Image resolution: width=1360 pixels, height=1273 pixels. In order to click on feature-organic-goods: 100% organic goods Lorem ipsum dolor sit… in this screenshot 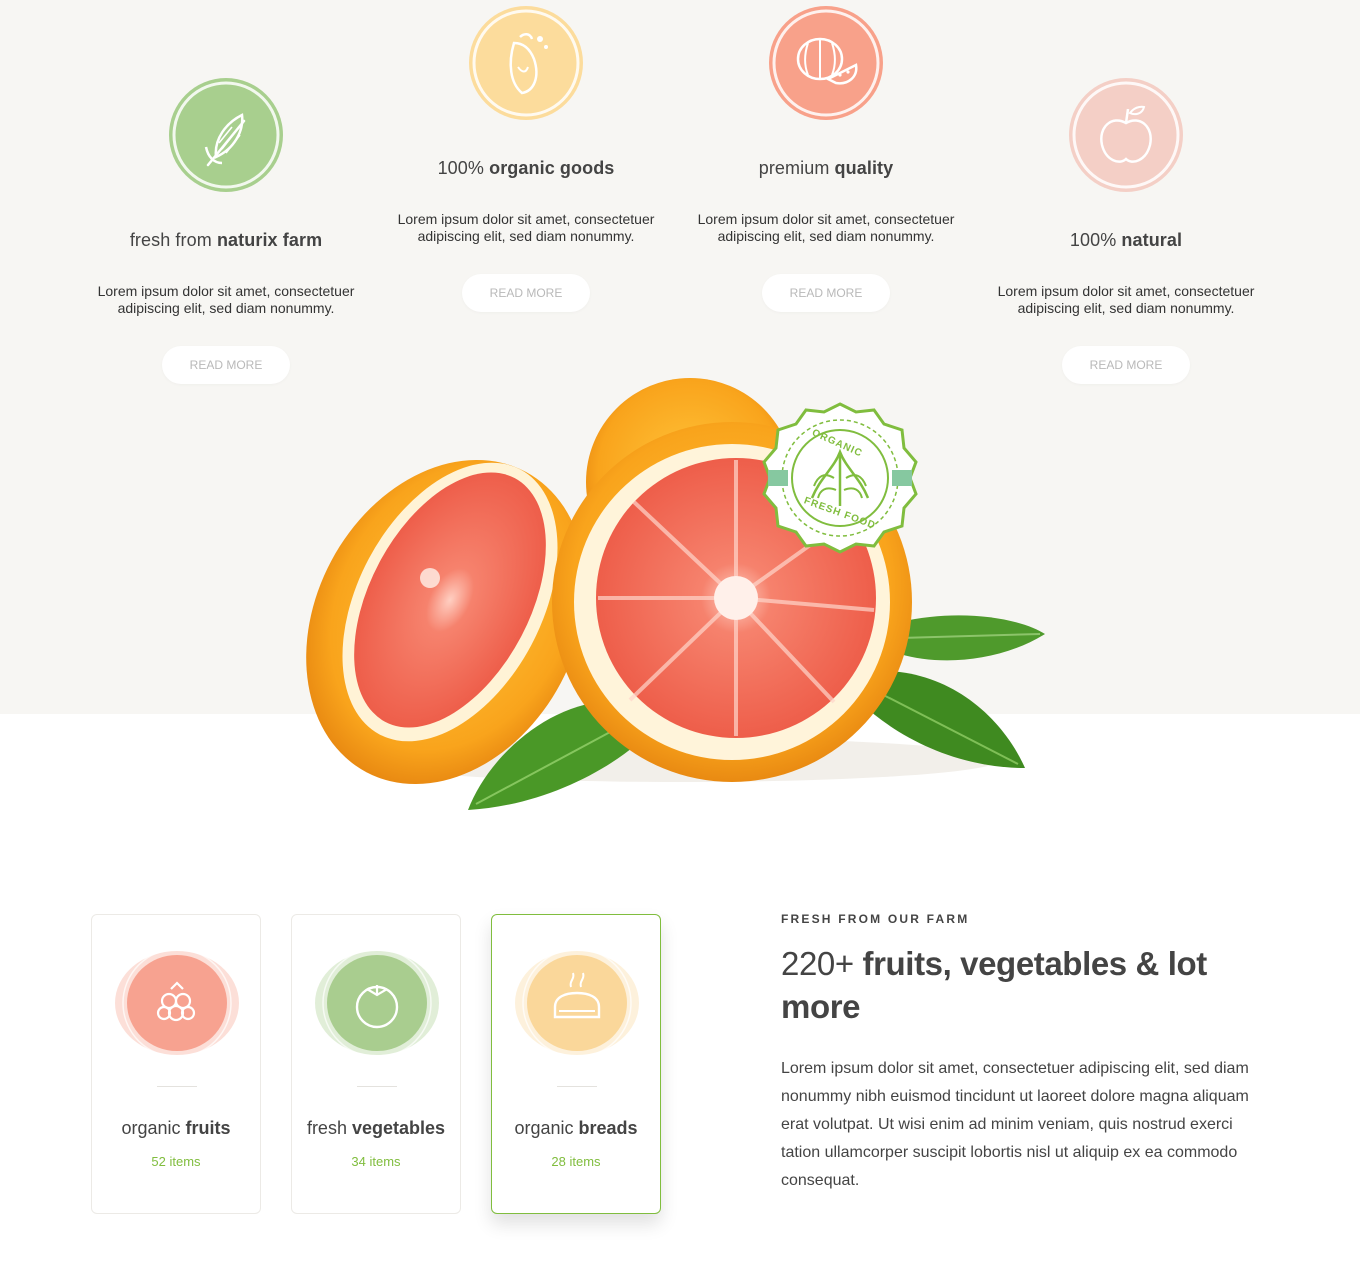, I will do `click(526, 157)`.